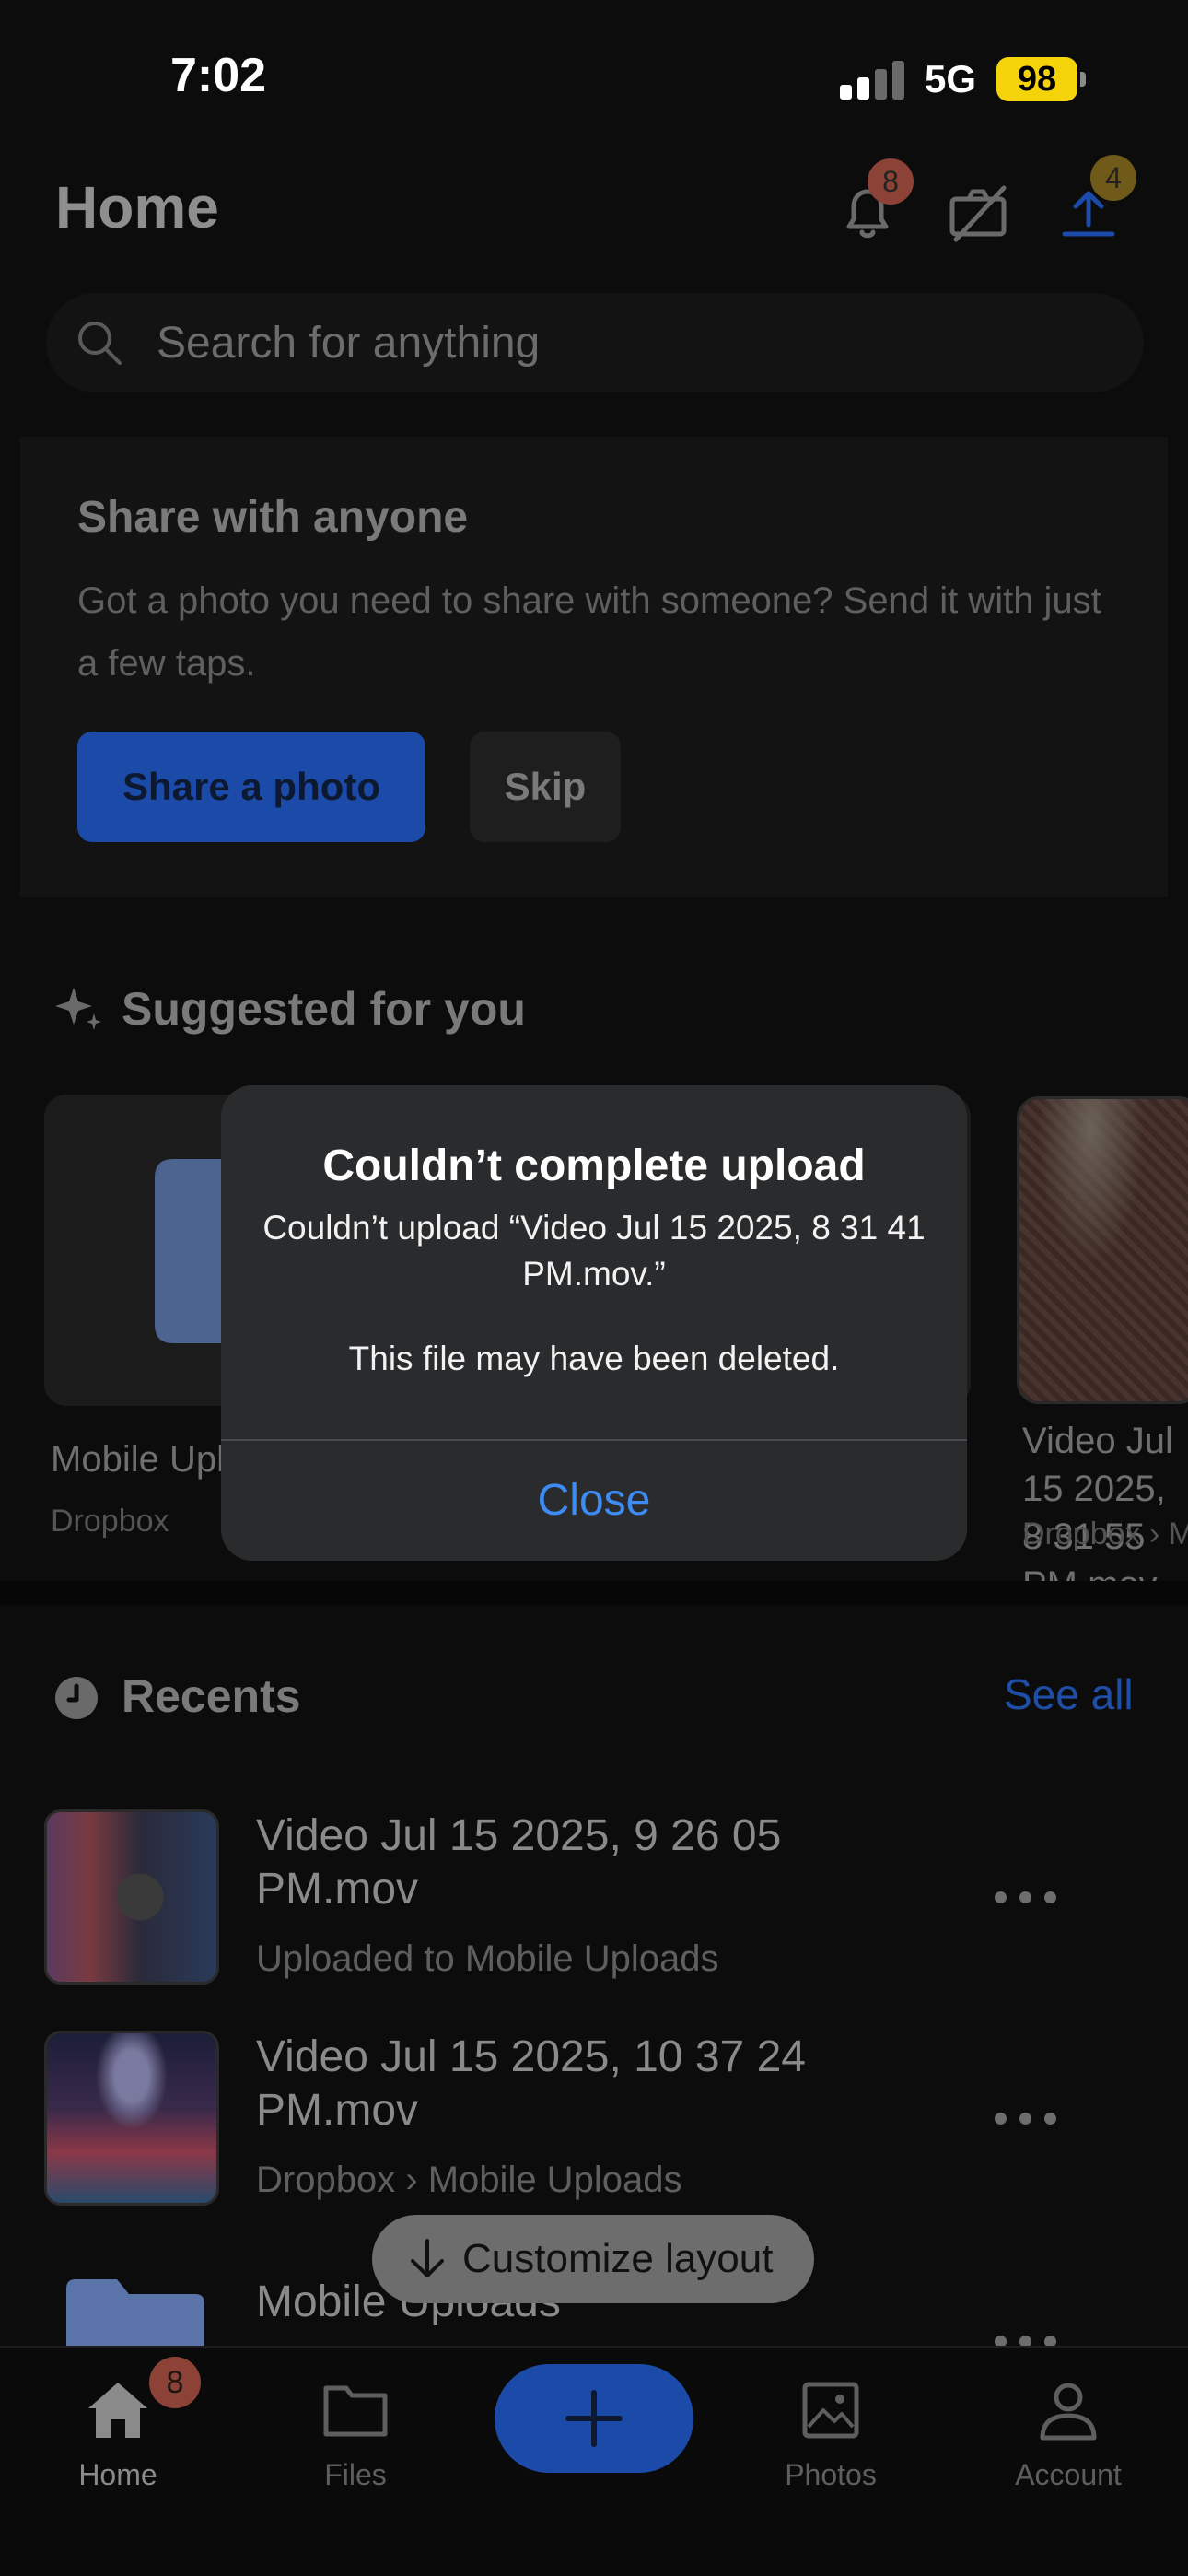 The width and height of the screenshot is (1188, 2576). Describe the element at coordinates (251, 787) in the screenshot. I see `share-photo-button: Share a photo` at that location.